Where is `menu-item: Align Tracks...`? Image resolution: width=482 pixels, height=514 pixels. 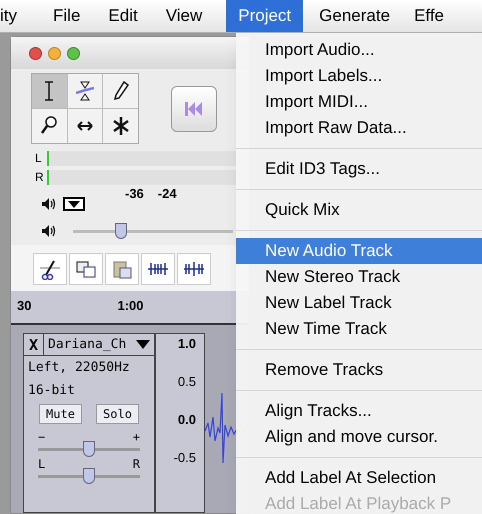
menu-item: Align Tracks... is located at coordinates (359, 411).